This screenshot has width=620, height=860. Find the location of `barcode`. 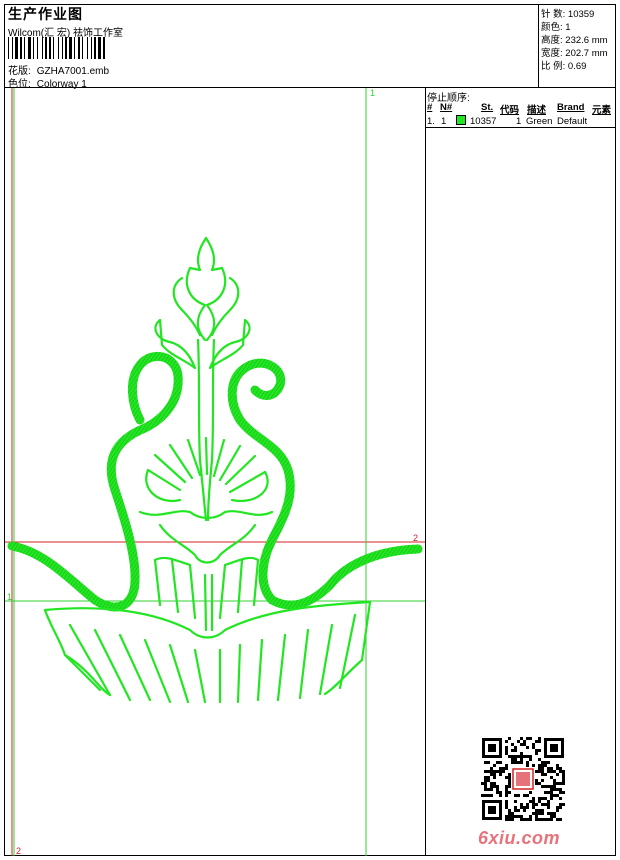

barcode is located at coordinates (56, 48).